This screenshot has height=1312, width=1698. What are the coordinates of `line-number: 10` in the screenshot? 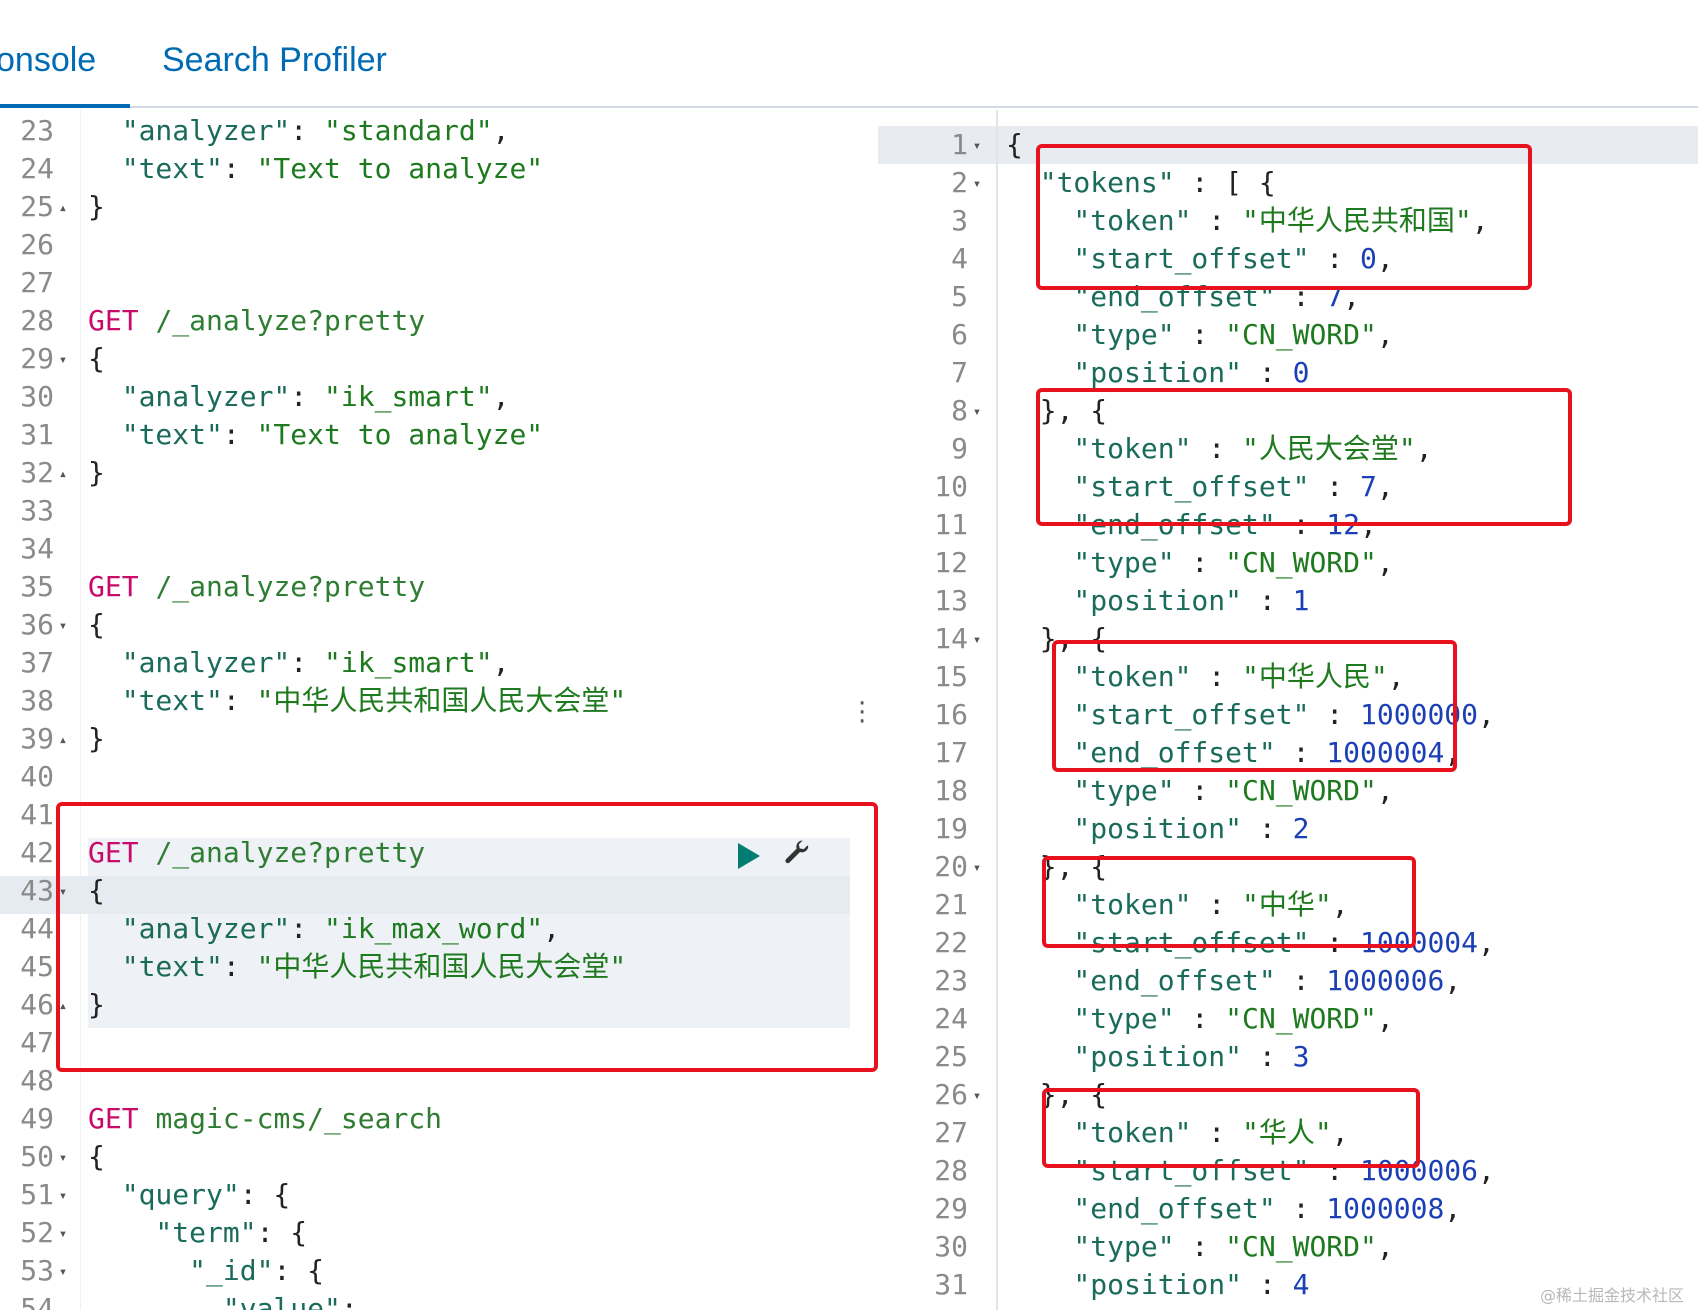 It's located at (951, 486).